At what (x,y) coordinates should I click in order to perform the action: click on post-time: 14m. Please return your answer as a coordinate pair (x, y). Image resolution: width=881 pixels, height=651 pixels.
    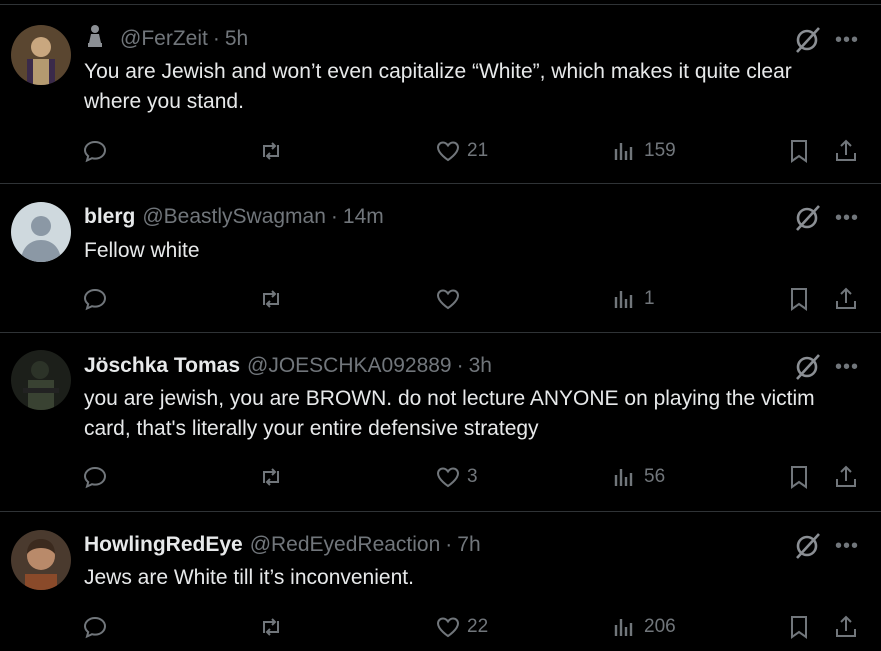
    Looking at the image, I should click on (363, 217).